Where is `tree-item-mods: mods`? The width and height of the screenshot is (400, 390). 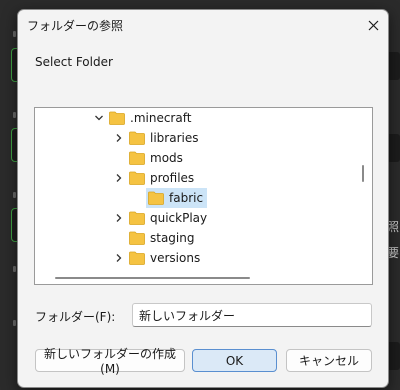 tree-item-mods: mods is located at coordinates (147, 158).